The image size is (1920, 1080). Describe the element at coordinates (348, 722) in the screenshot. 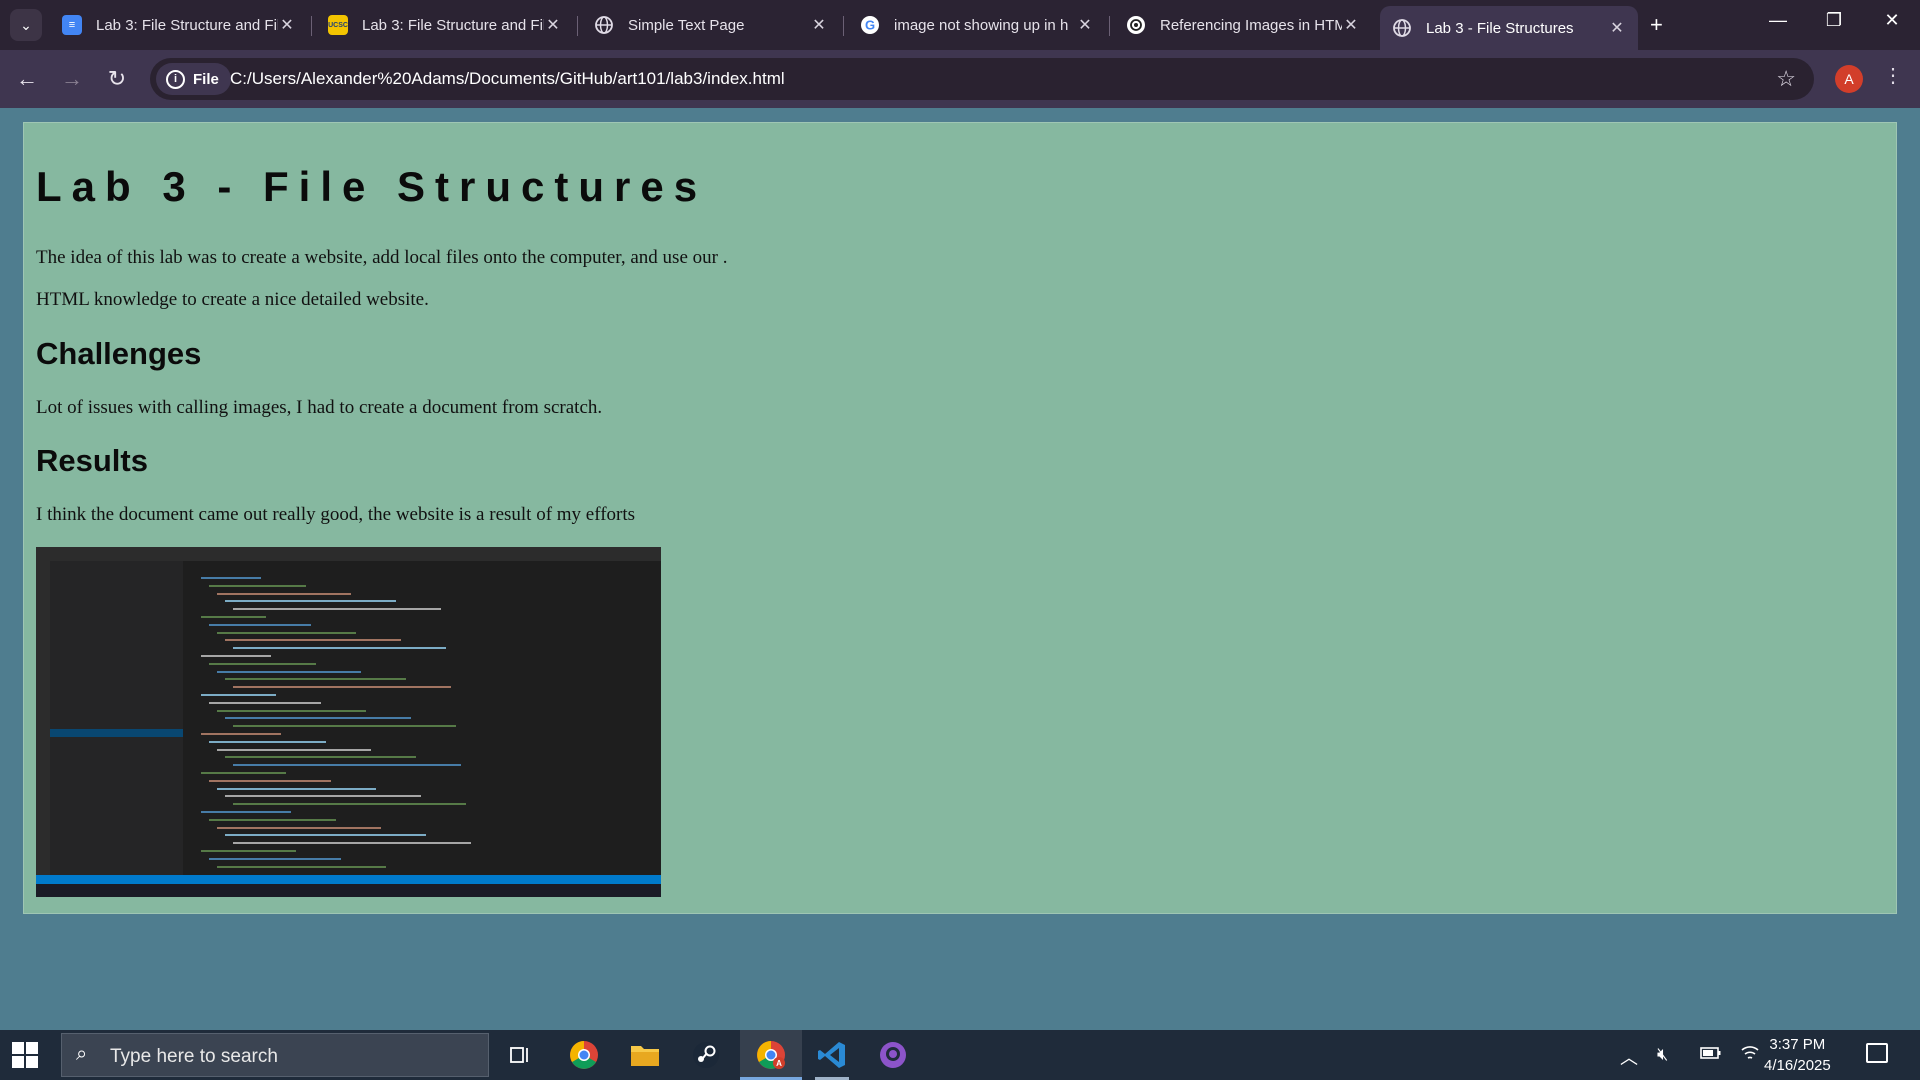

I see `vscode-screenshot-image` at that location.